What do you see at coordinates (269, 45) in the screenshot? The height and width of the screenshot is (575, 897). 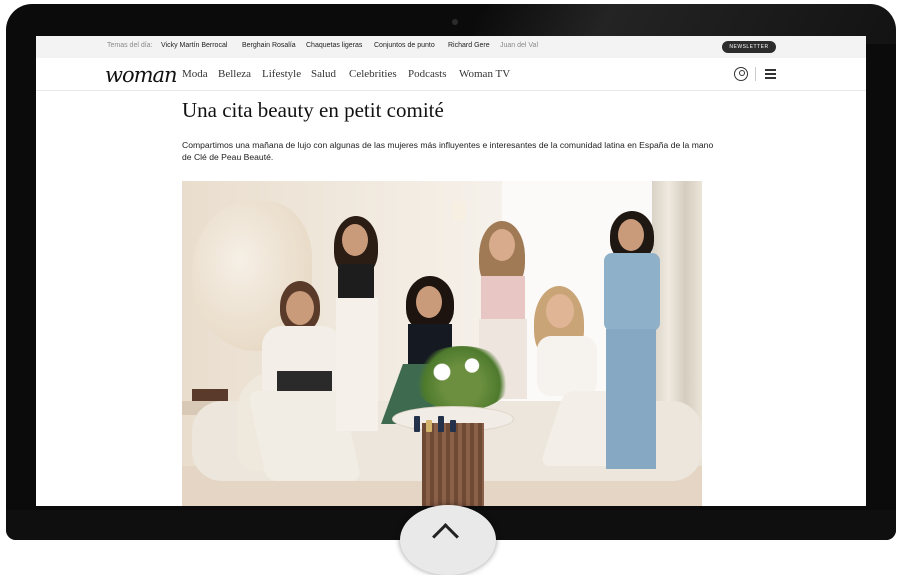 I see `topic-link: Berghain Rosalía` at bounding box center [269, 45].